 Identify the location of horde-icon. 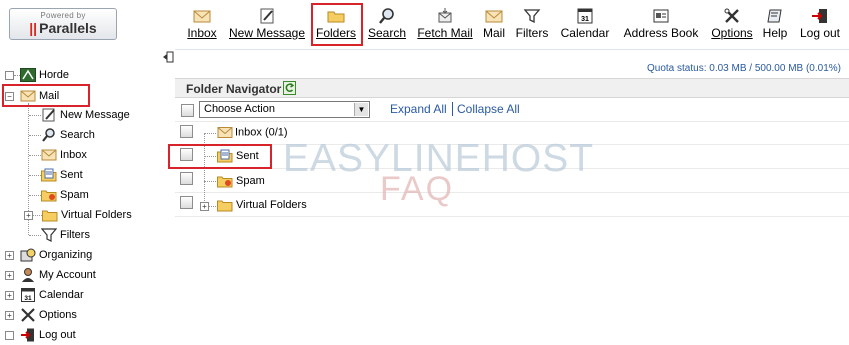
(28, 75).